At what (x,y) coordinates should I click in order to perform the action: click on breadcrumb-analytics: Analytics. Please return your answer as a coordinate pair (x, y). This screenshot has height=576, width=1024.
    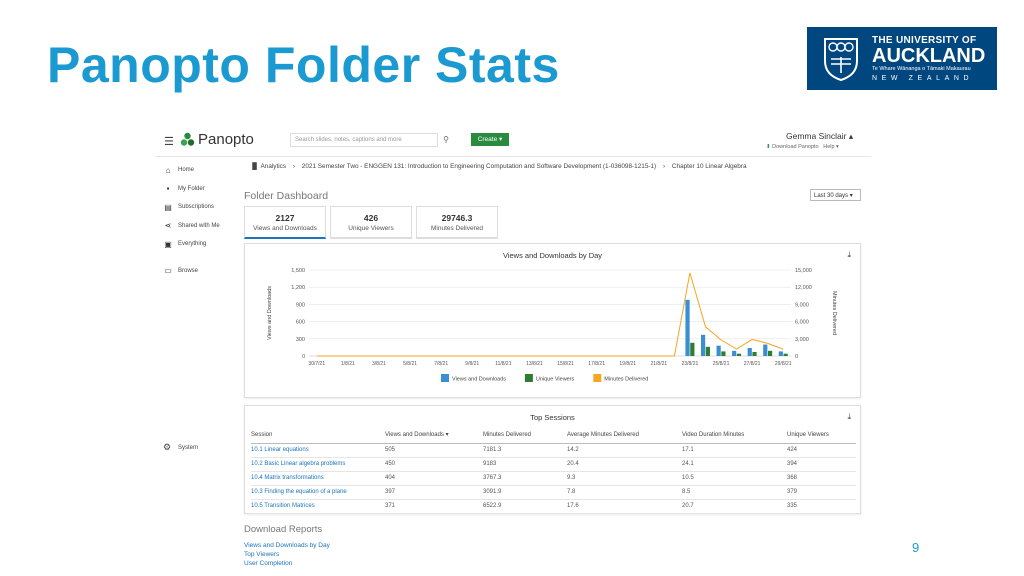
    Looking at the image, I should click on (274, 166).